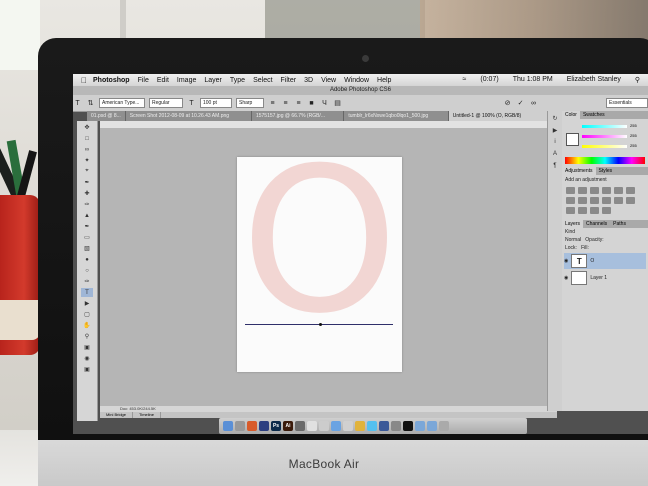  I want to click on terminal-icon, so click(408, 426).